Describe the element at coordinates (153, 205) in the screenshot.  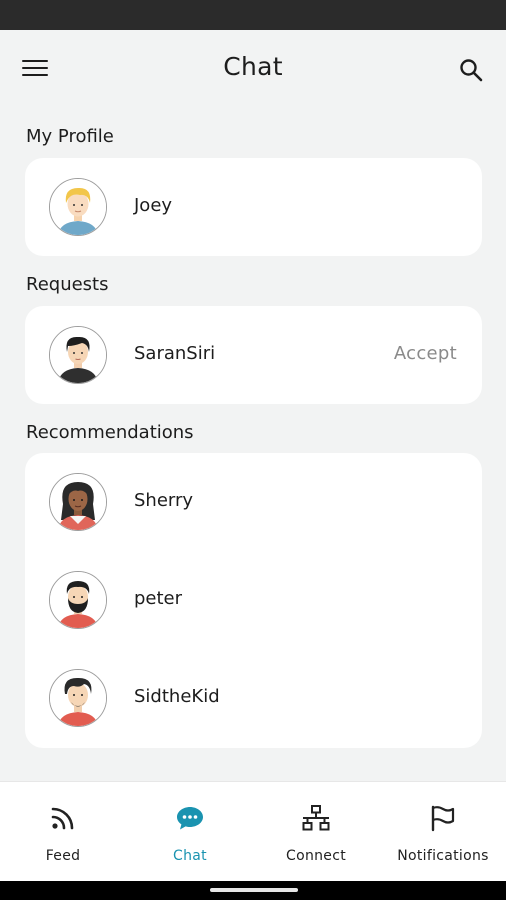
I see `profile-name: Joey` at that location.